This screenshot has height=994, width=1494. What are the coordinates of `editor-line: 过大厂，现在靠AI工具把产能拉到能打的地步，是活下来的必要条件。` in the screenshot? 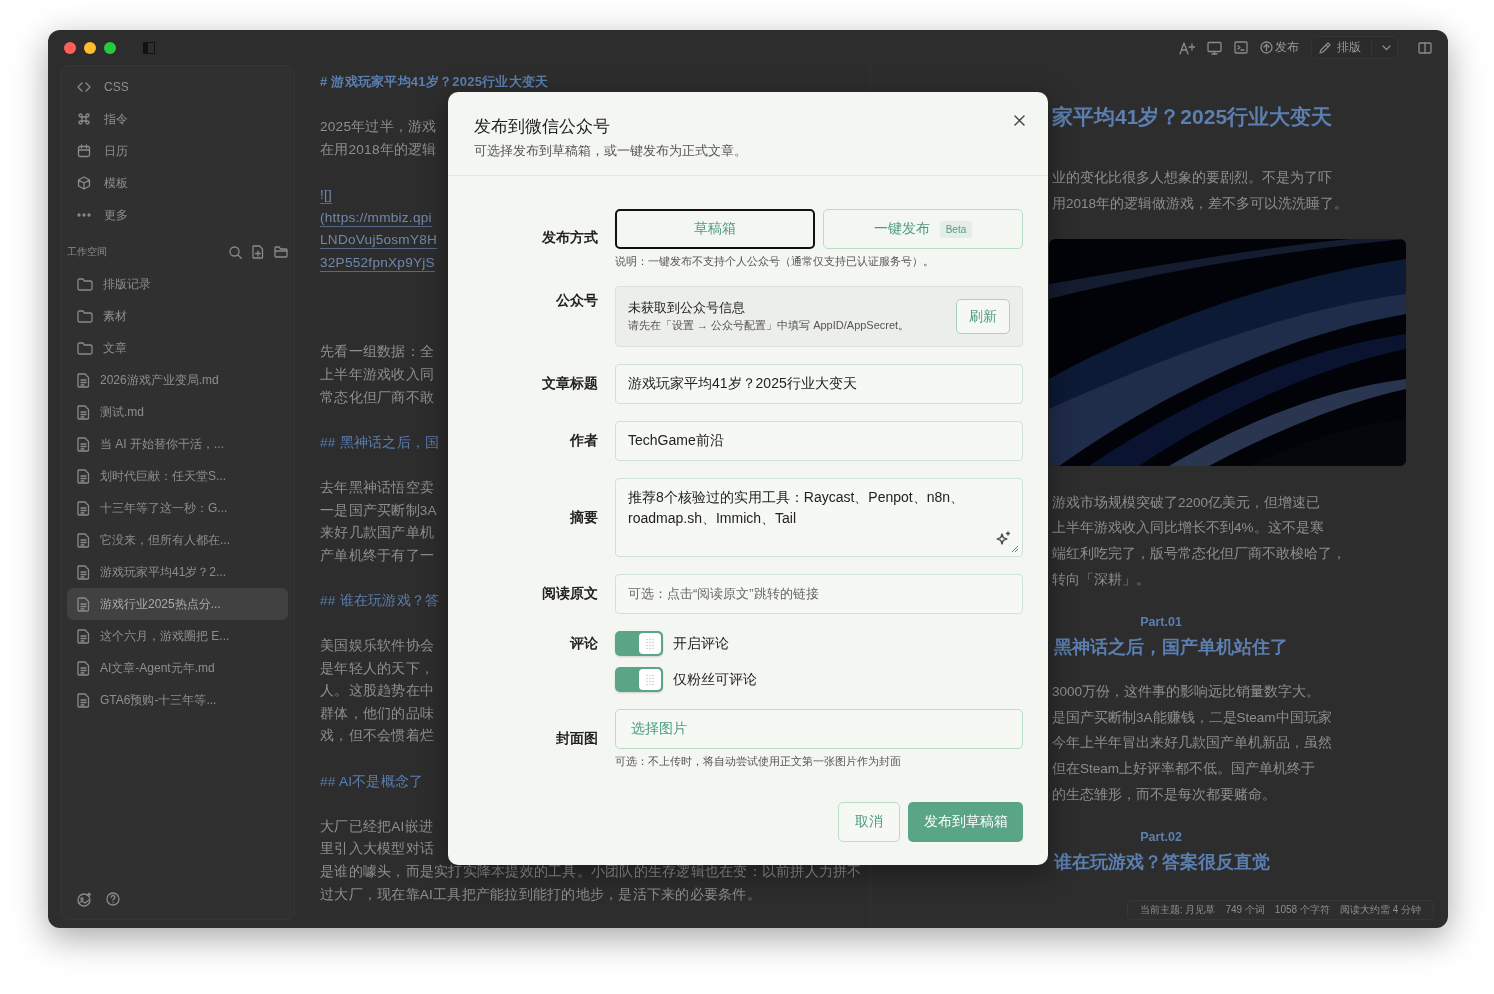 It's located at (540, 894).